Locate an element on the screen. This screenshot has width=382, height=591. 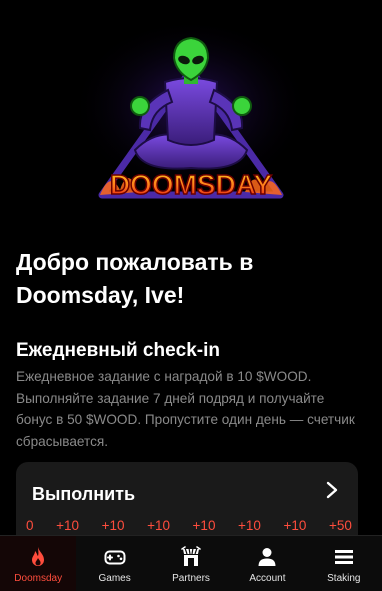
welcome-title: Добро пожаловать в Doomsday, Ive! is located at coordinates (135, 278).